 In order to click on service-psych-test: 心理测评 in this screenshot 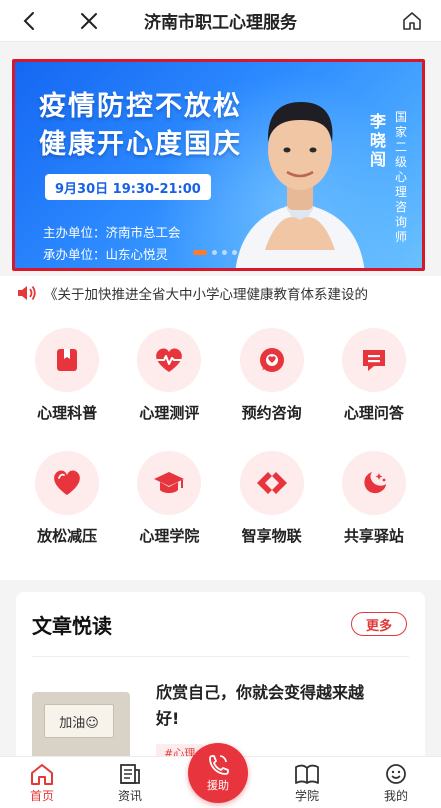, I will do `click(169, 375)`.